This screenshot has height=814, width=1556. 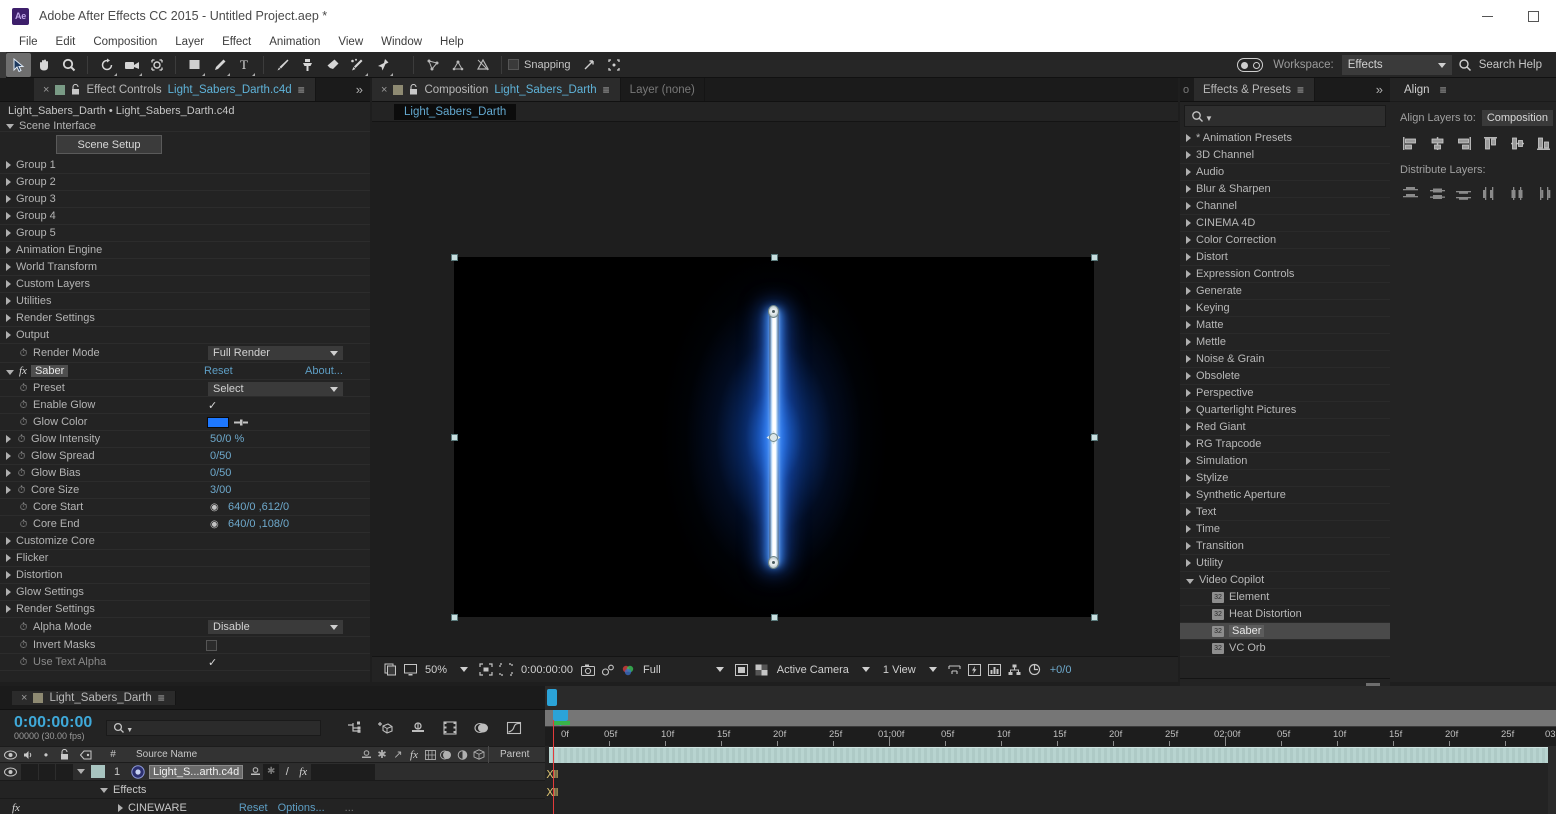 I want to click on distribute-right-icon, so click(x=1543, y=193).